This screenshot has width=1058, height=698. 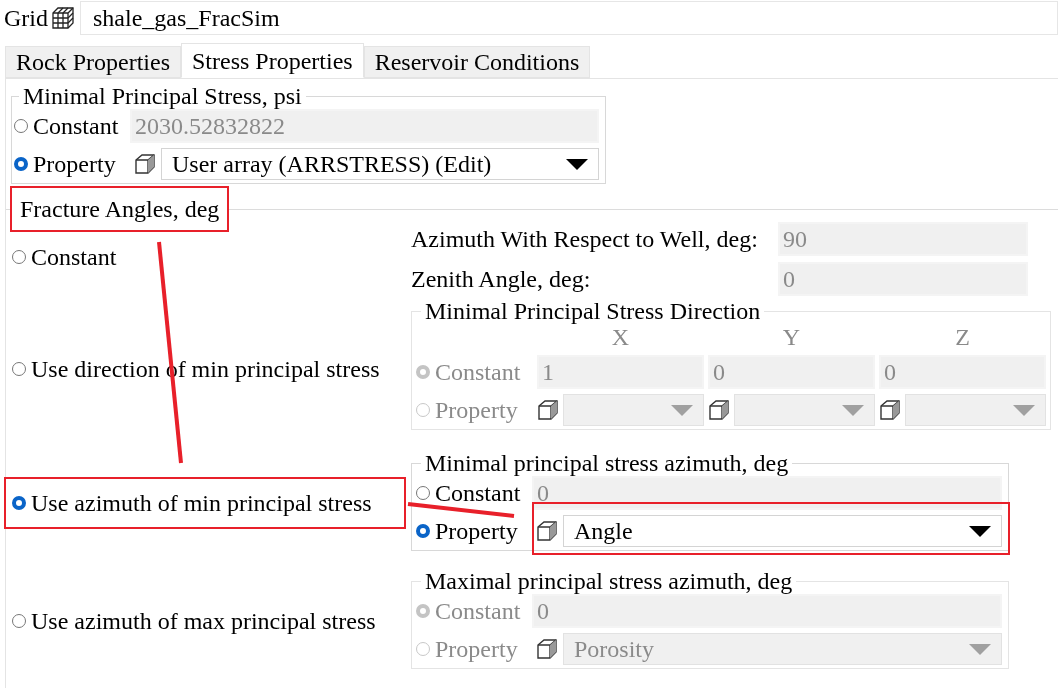 I want to click on dropdown: User array (ARRSTRESS) (Edit), so click(x=380, y=164).